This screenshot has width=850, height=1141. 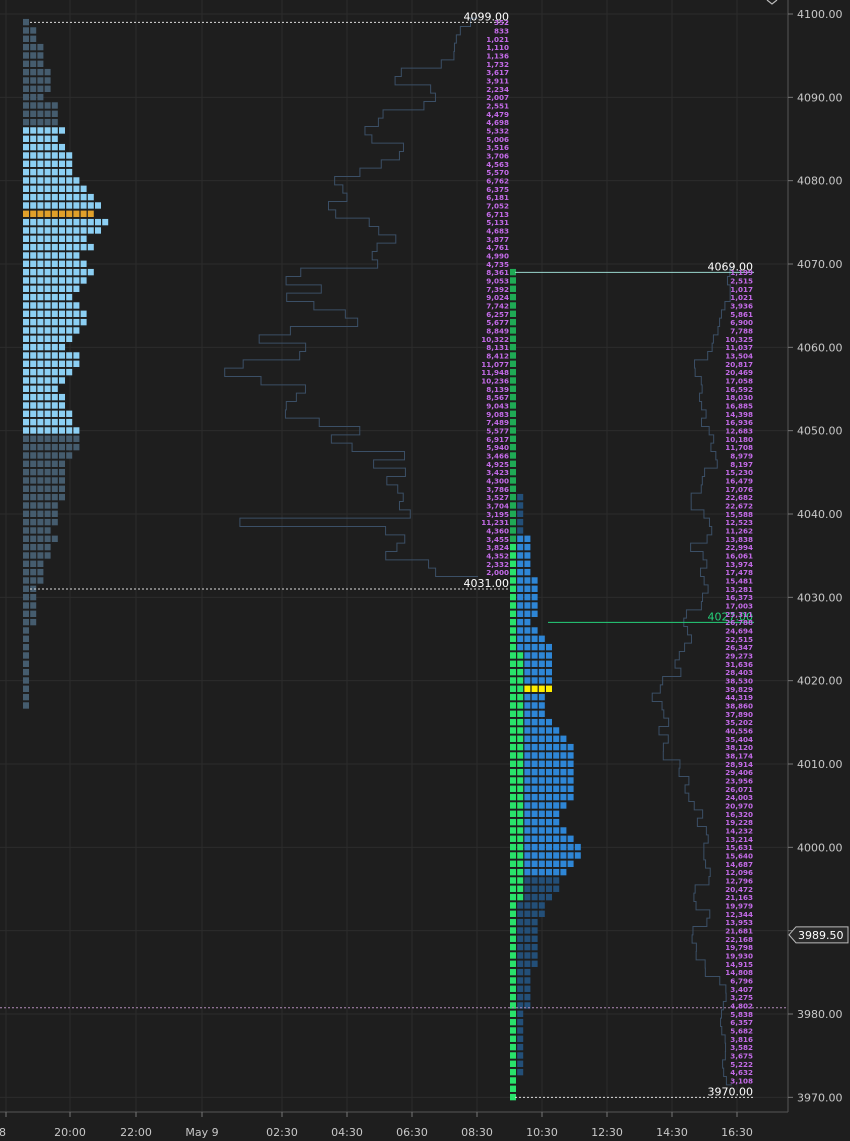 What do you see at coordinates (70, 1132) in the screenshot?
I see `time-tick-label: 20:00` at bounding box center [70, 1132].